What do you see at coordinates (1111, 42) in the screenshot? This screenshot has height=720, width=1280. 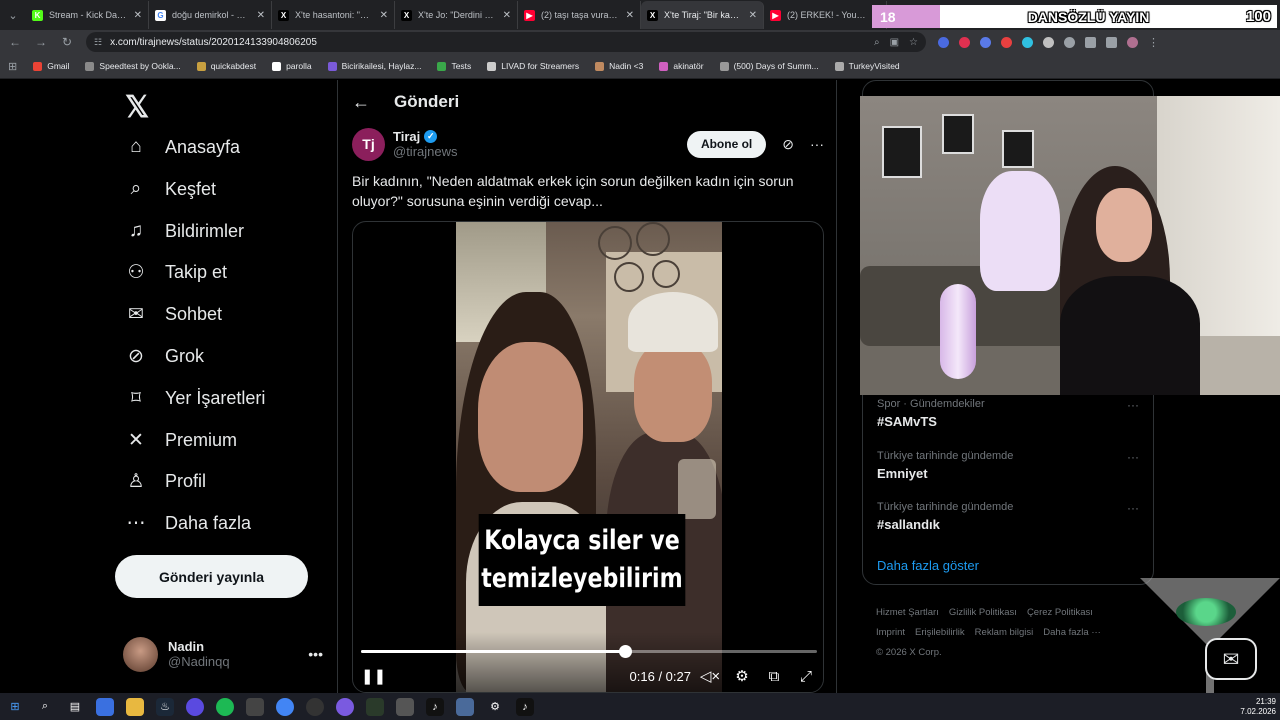 I see `reading-list-icon` at bounding box center [1111, 42].